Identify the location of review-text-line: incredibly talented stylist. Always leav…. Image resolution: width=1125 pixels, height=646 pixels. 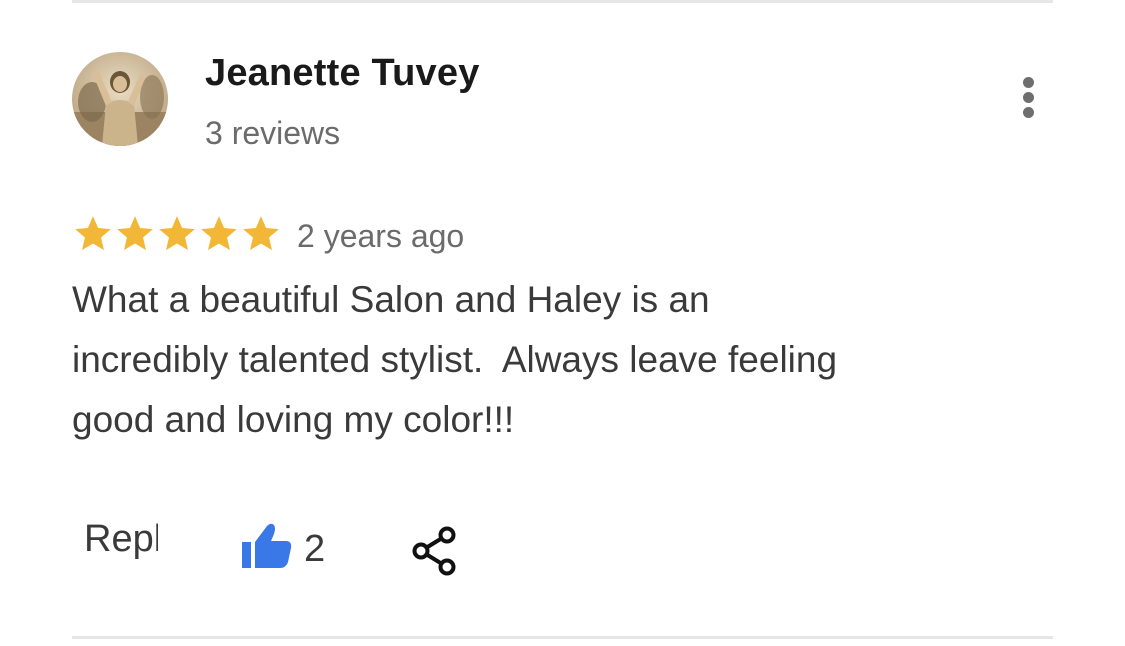
(455, 359).